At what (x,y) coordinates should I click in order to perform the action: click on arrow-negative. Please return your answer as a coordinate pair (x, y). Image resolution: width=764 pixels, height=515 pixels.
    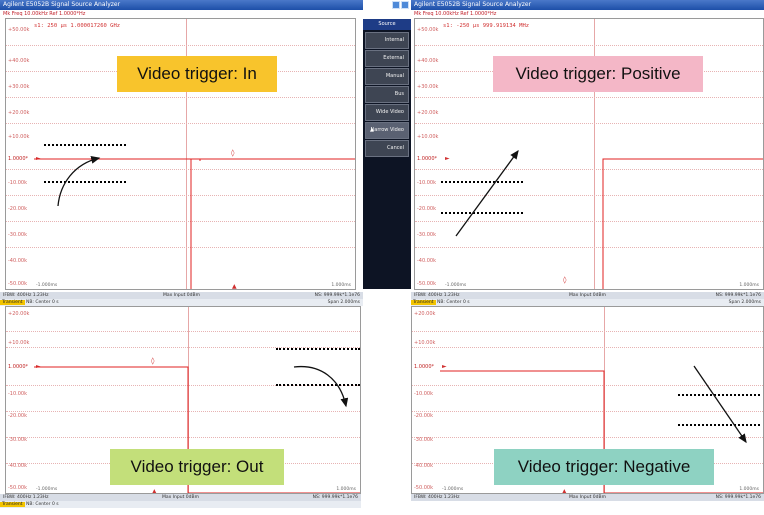
    Looking at the image, I should click on (720, 404).